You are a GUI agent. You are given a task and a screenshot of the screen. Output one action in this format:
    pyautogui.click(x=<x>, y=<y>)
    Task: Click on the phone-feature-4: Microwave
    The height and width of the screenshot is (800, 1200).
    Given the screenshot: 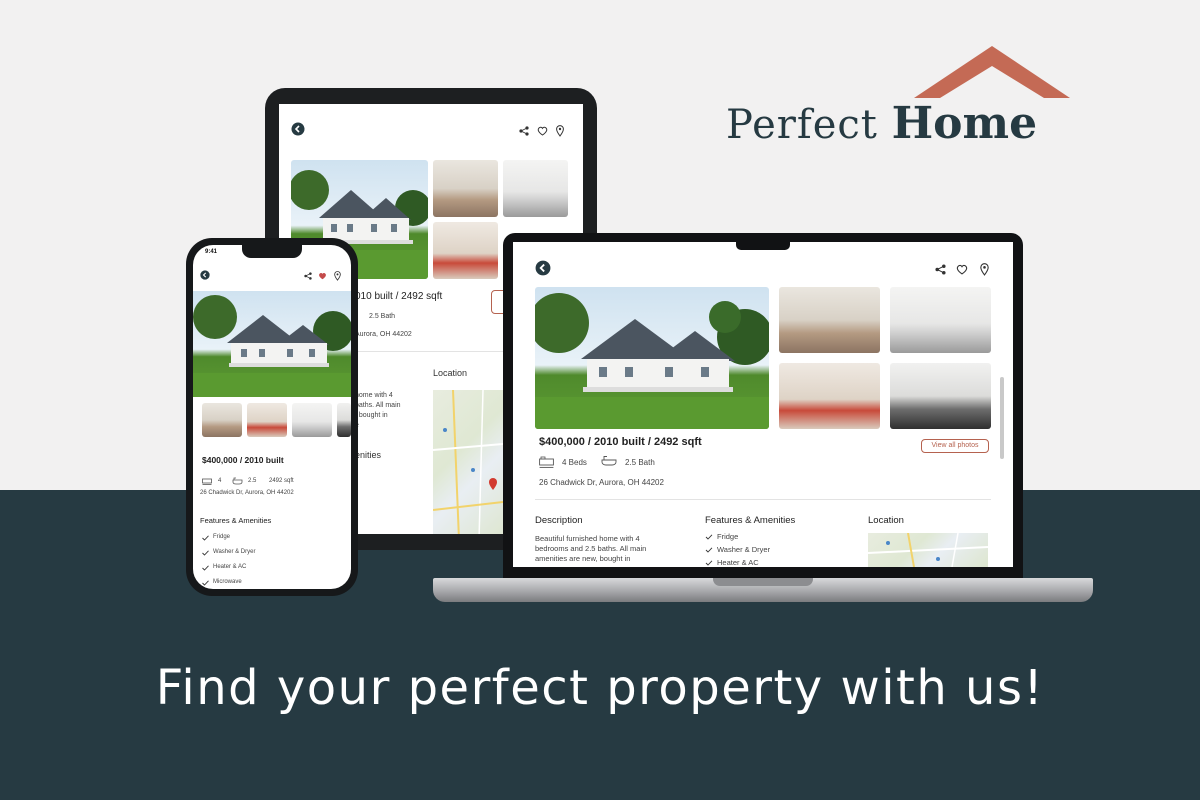 What is the action you would take?
    pyautogui.click(x=227, y=582)
    